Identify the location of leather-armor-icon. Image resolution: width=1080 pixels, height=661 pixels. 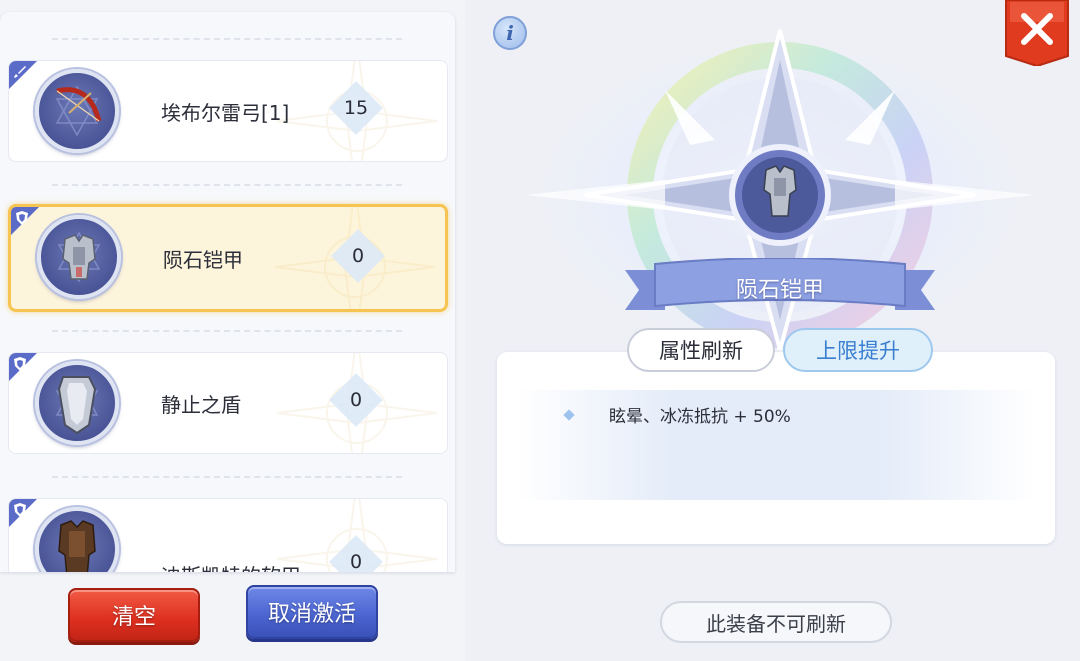
(77, 546).